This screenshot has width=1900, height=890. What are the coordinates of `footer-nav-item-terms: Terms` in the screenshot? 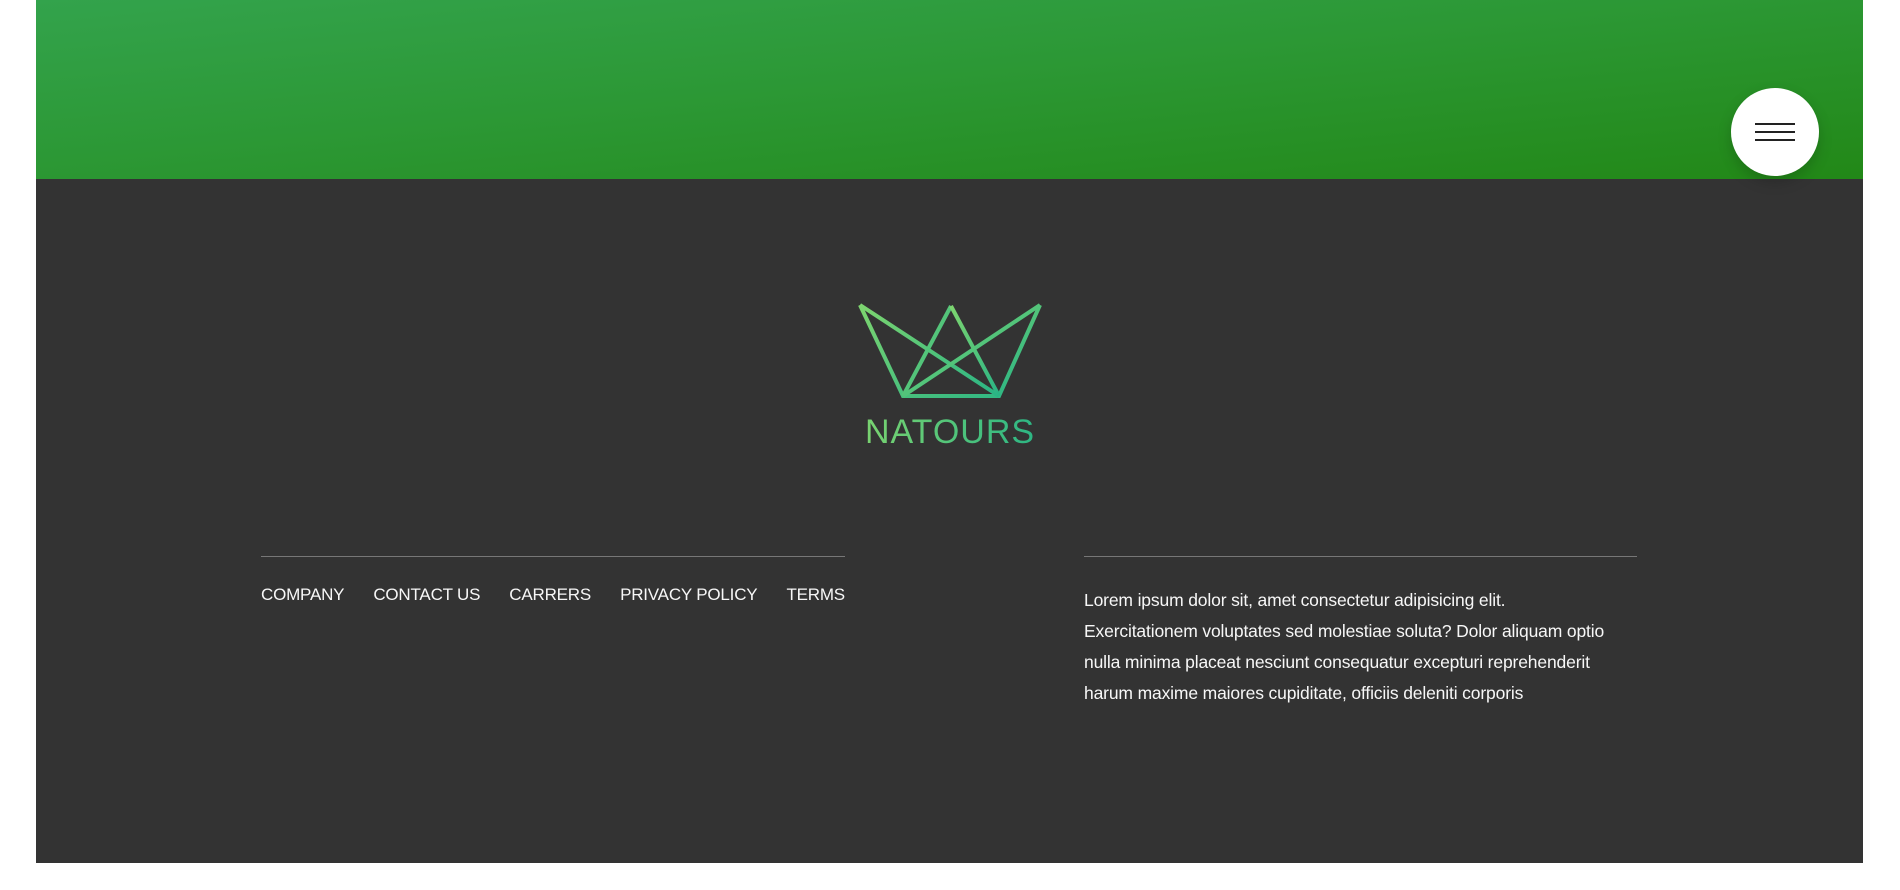 It's located at (815, 595).